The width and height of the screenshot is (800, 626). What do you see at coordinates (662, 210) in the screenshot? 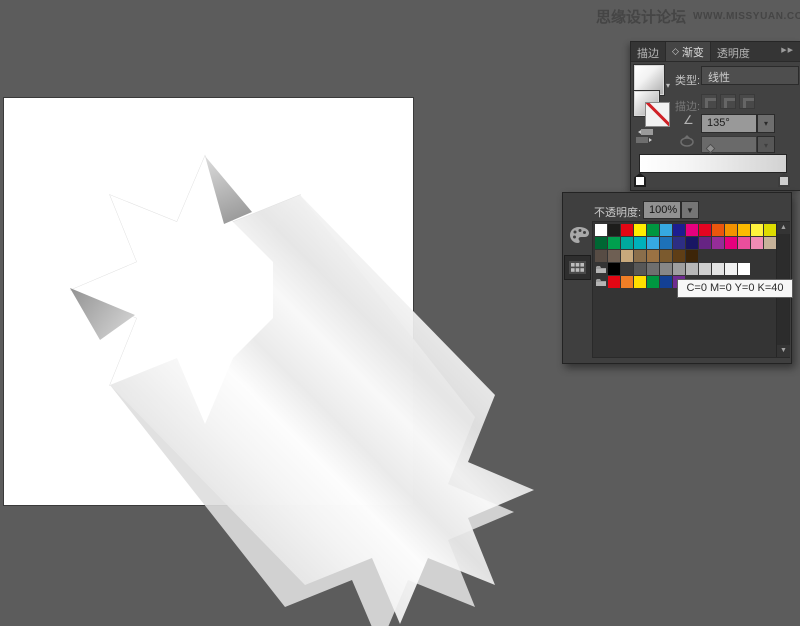
I see `opacity-input: 100%` at bounding box center [662, 210].